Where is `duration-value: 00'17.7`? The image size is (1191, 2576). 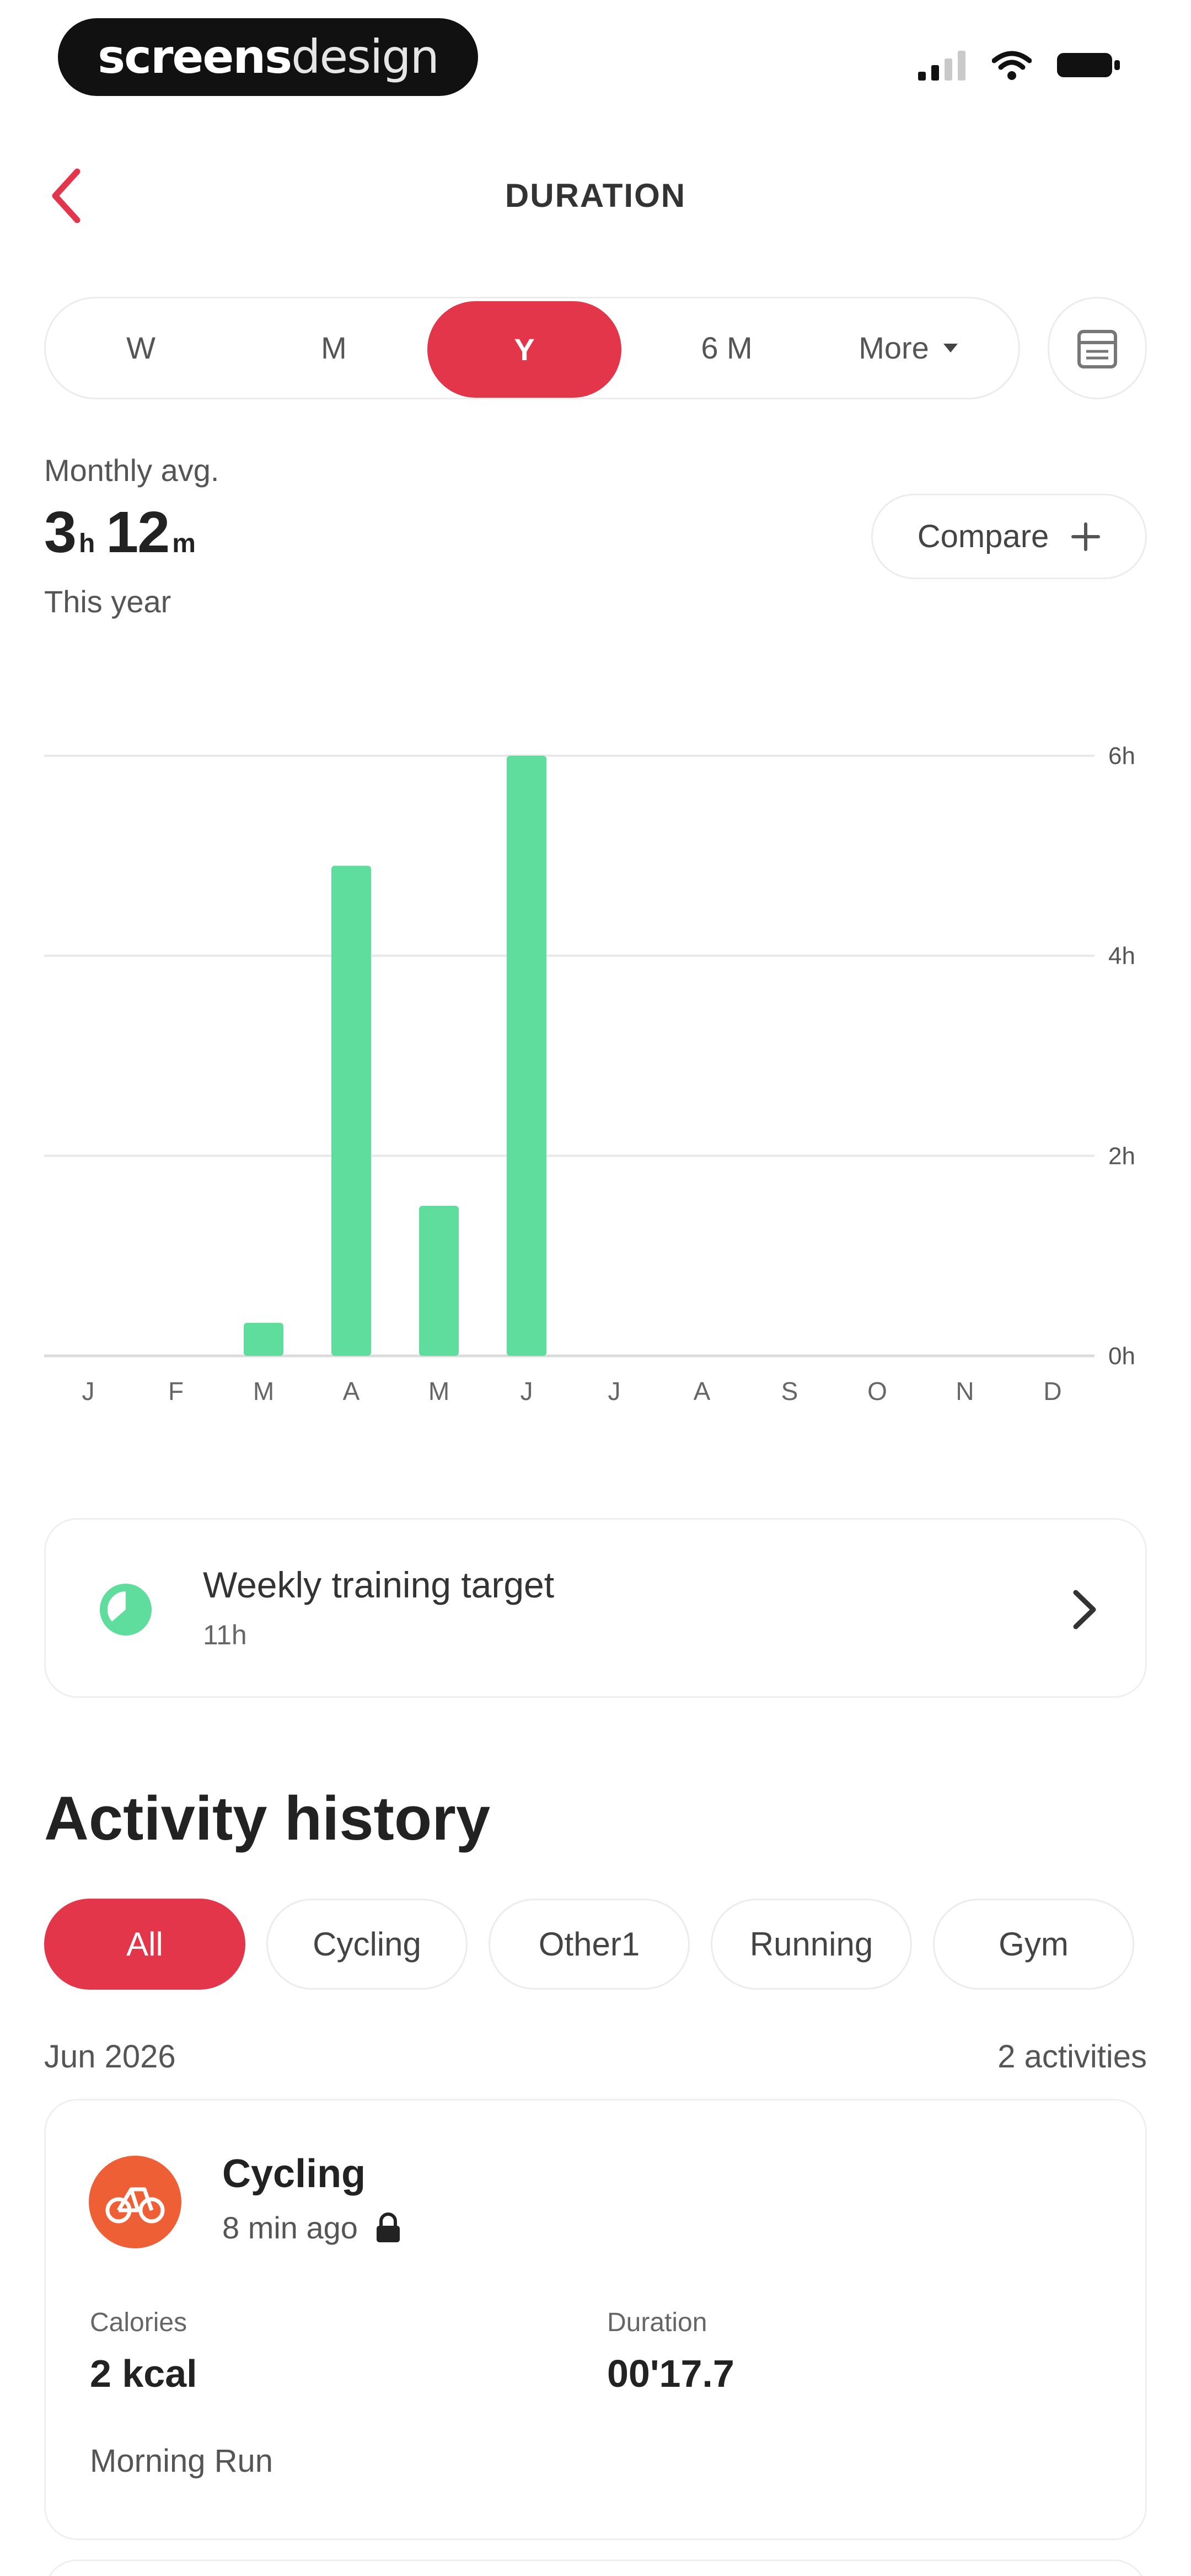 duration-value: 00'17.7 is located at coordinates (670, 2373).